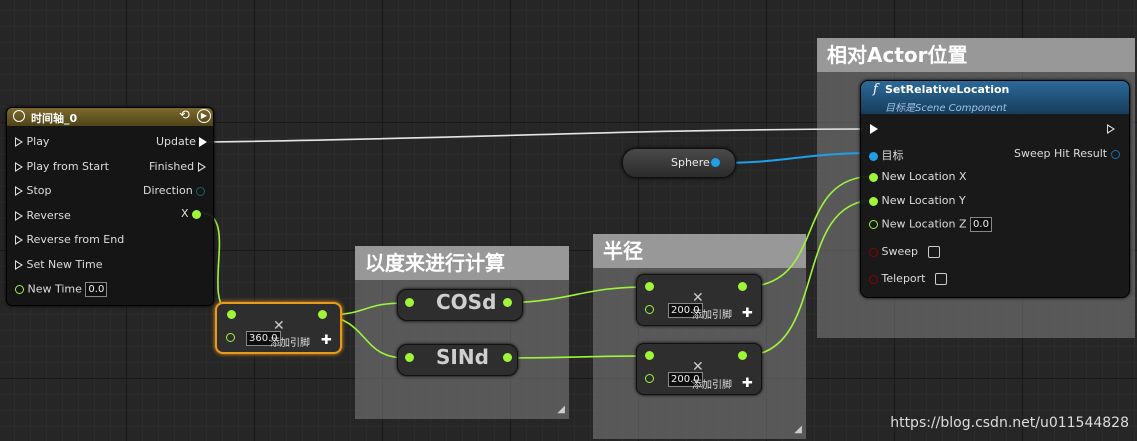  What do you see at coordinates (185, 213) in the screenshot?
I see `pin-label: X` at bounding box center [185, 213].